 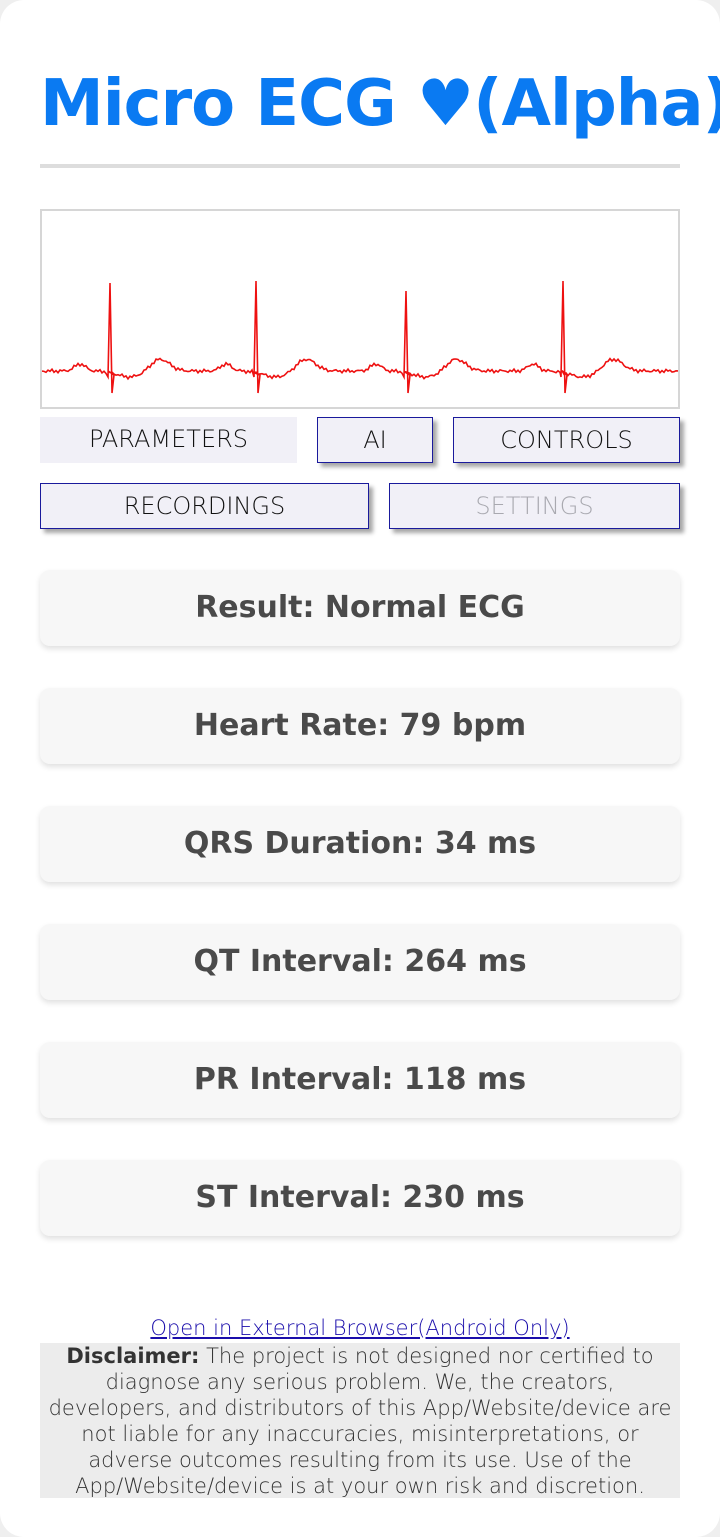 I want to click on tab-parameters: PARAMETERS, so click(x=168, y=440).